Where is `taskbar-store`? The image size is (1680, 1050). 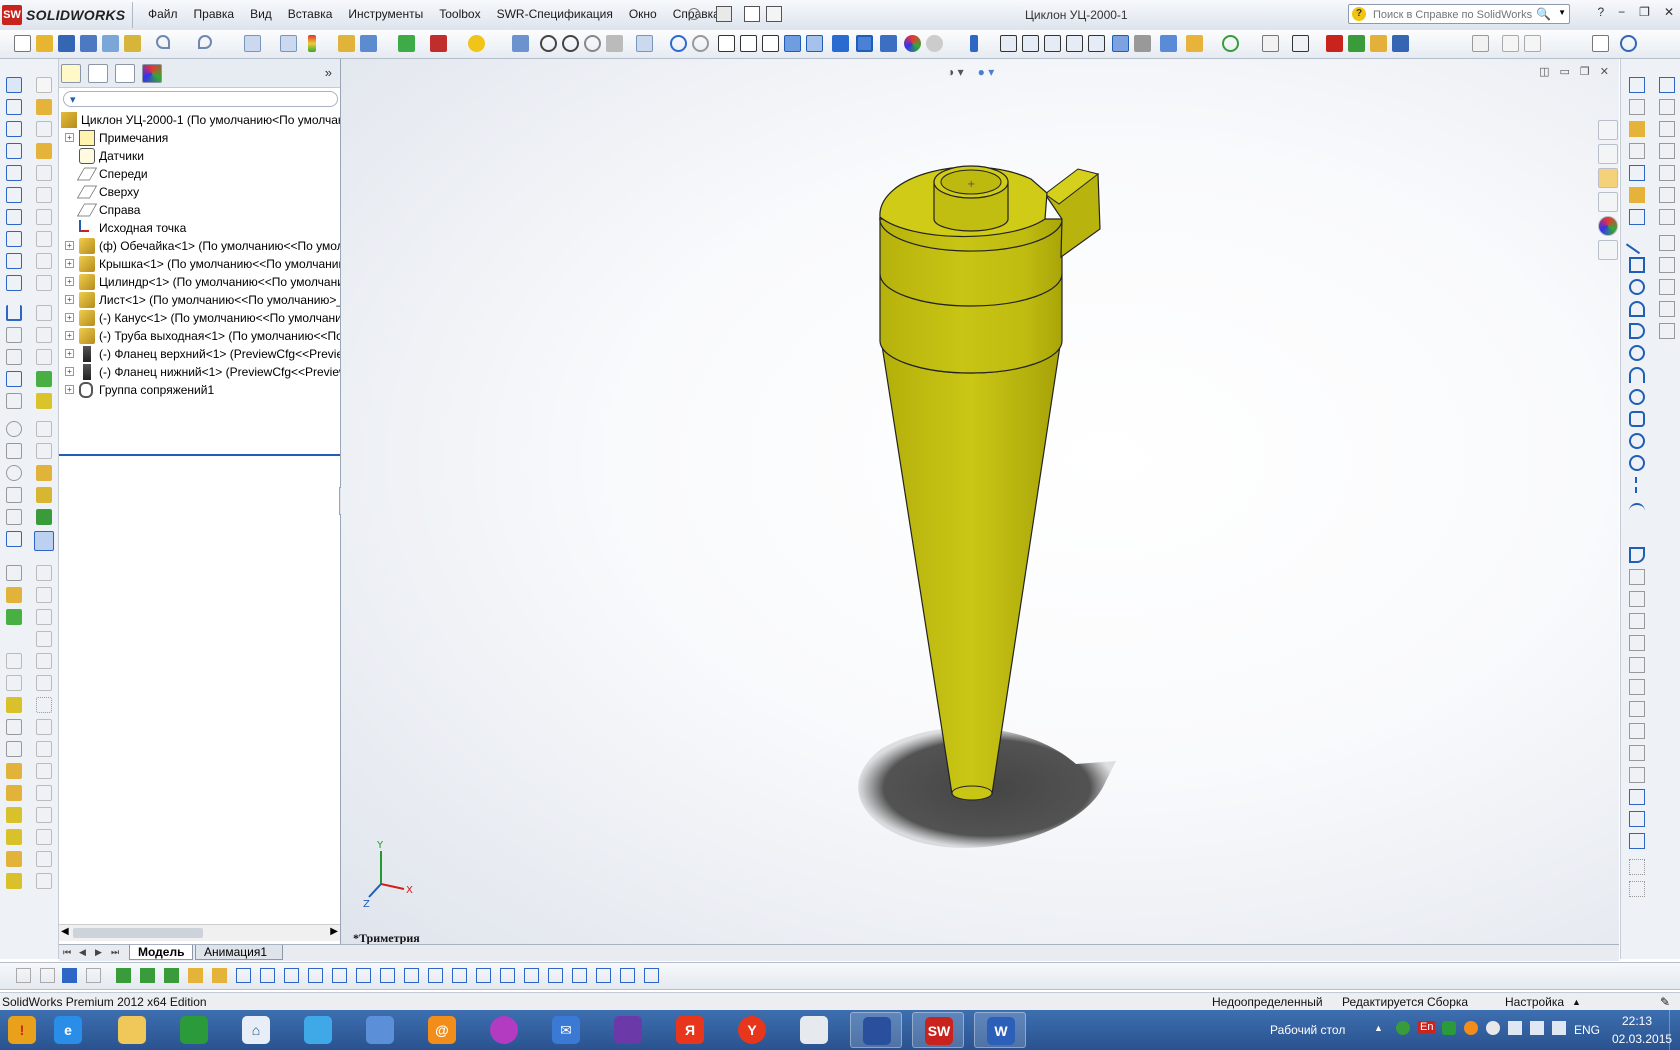
taskbar-store is located at coordinates (194, 1030).